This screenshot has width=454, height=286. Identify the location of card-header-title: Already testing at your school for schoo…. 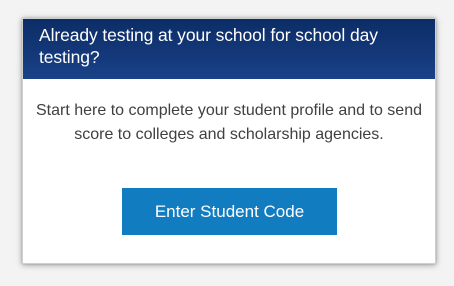
(208, 46).